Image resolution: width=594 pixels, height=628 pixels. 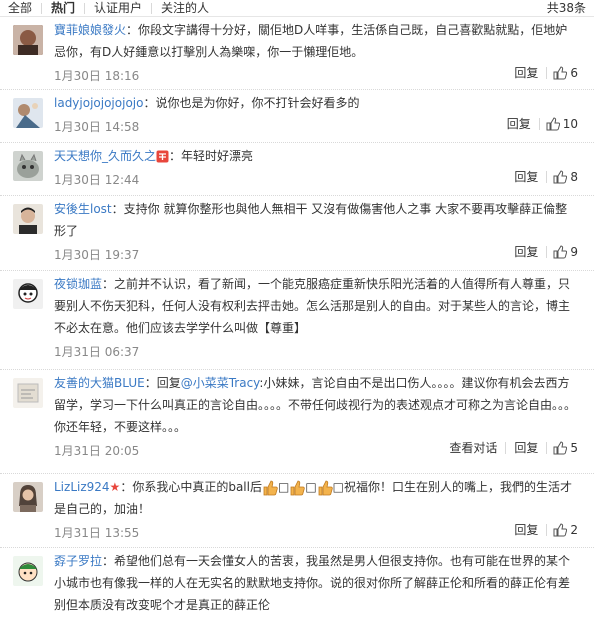 What do you see at coordinates (63, 8) in the screenshot?
I see `tab-hot: 热门` at bounding box center [63, 8].